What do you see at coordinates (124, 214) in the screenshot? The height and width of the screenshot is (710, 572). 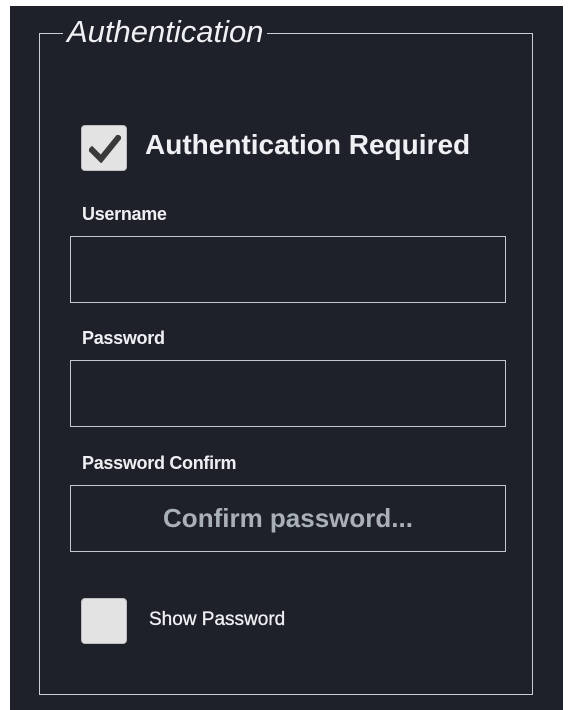 I see `username-label: Username` at bounding box center [124, 214].